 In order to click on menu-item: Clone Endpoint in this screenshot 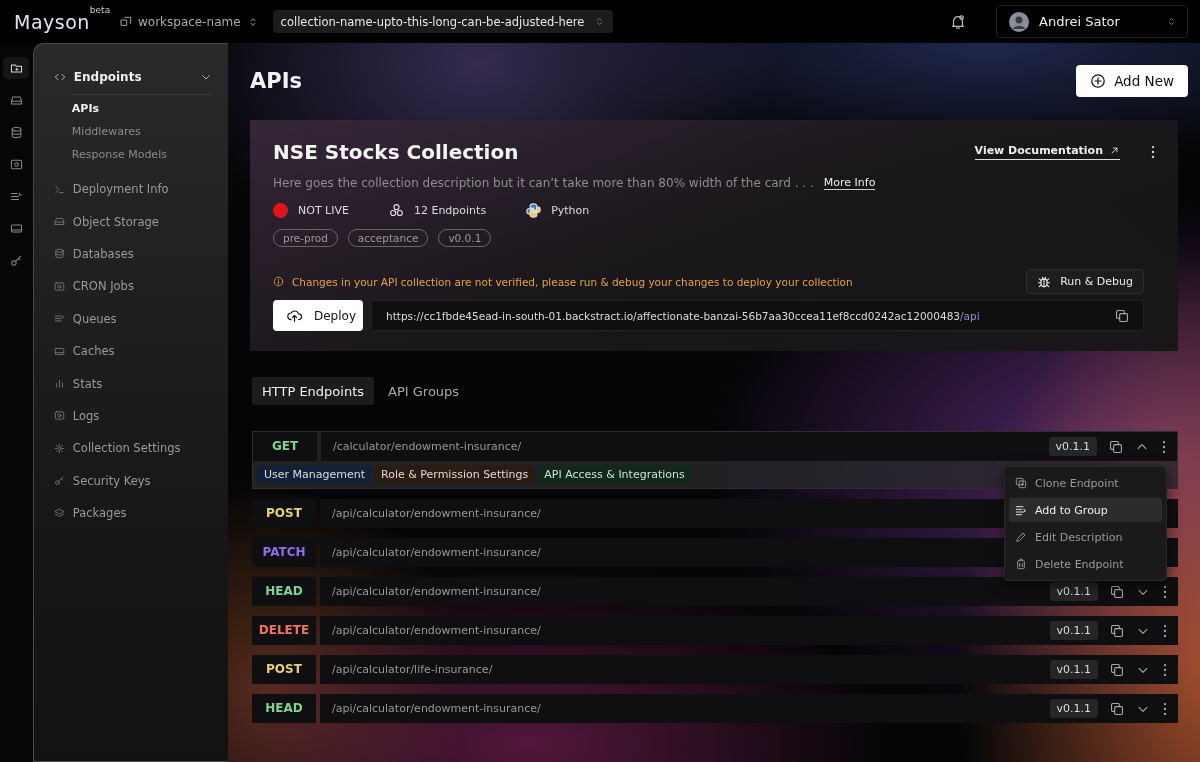, I will do `click(1085, 483)`.